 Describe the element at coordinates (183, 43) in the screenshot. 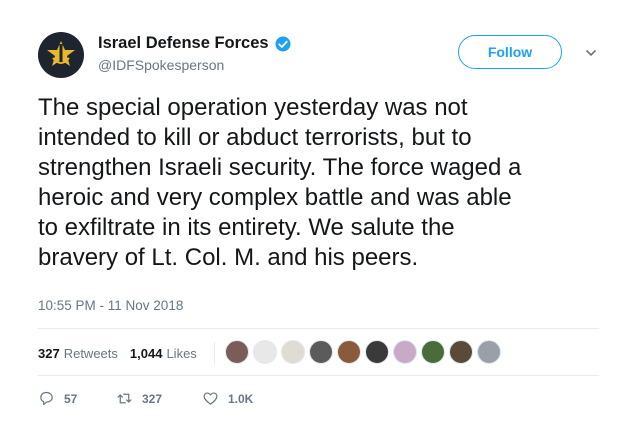

I see `display-name: Israel Defense Forces` at that location.